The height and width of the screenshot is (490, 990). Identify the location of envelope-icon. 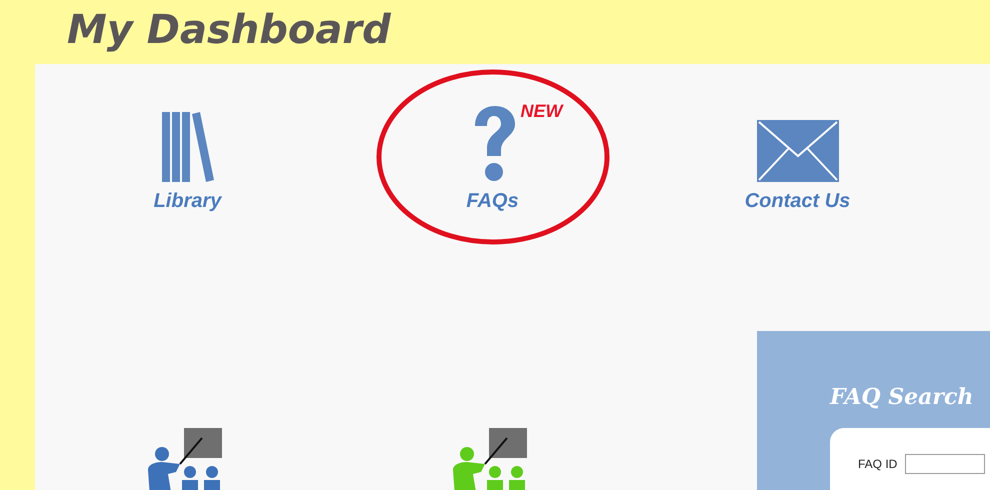
(797, 151).